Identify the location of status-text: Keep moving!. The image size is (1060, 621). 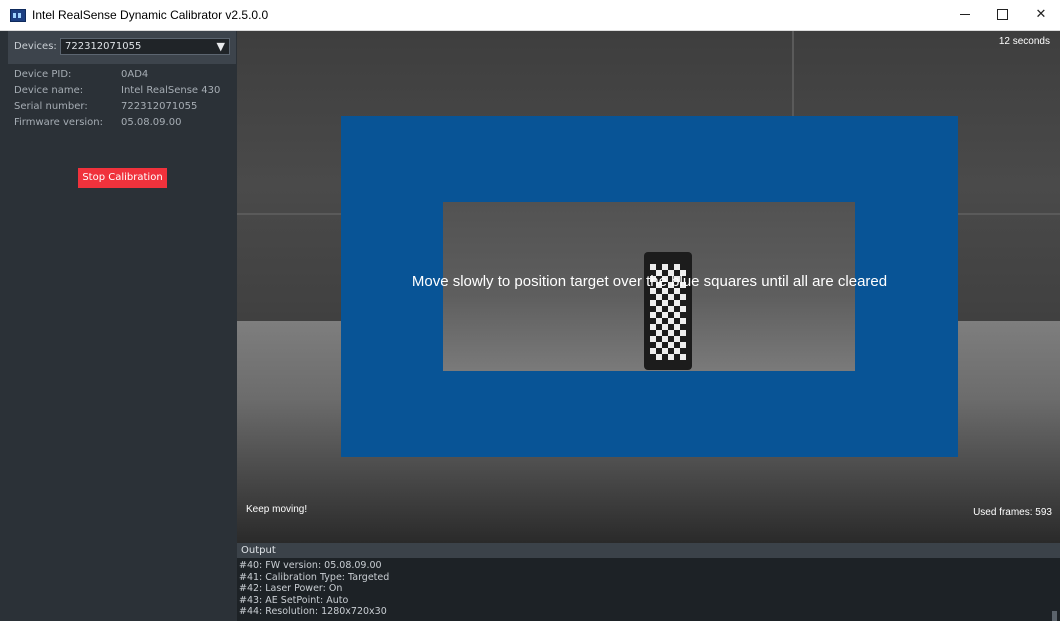
(277, 509).